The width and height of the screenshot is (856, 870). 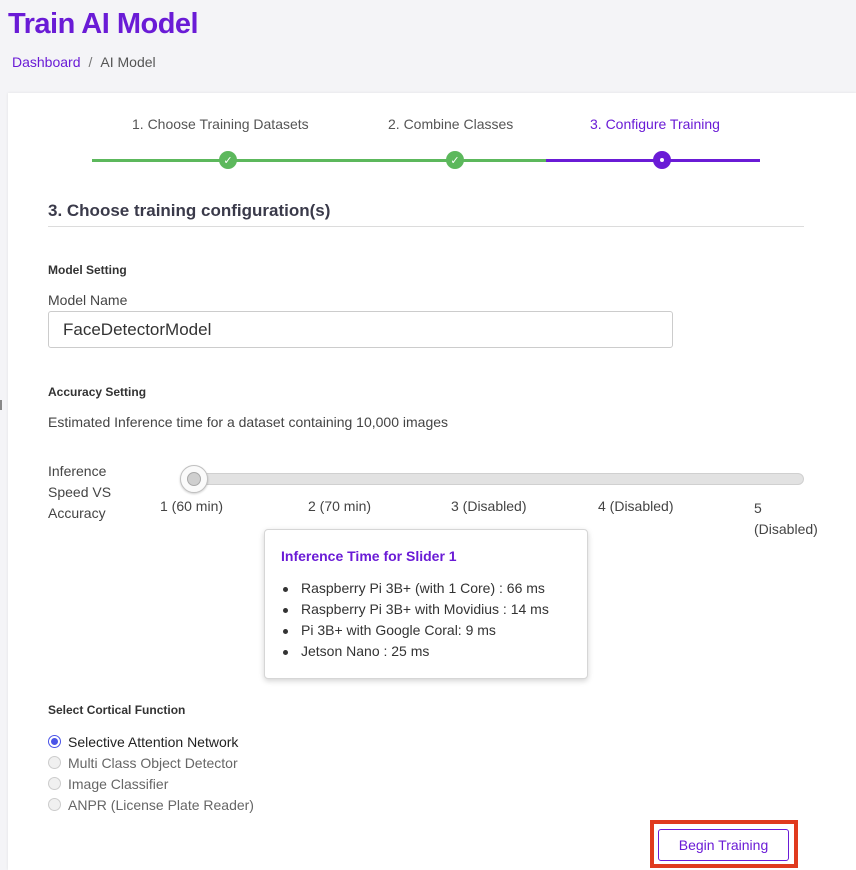 What do you see at coordinates (786, 518) in the screenshot?
I see `slider-tick: 5 (Disabled)` at bounding box center [786, 518].